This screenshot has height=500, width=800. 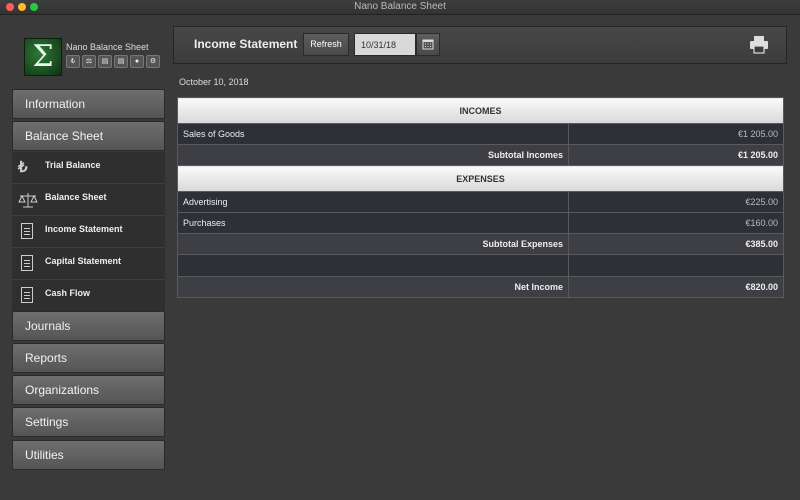 I want to click on net-income-row: Net Income €820.00, so click(x=480, y=287).